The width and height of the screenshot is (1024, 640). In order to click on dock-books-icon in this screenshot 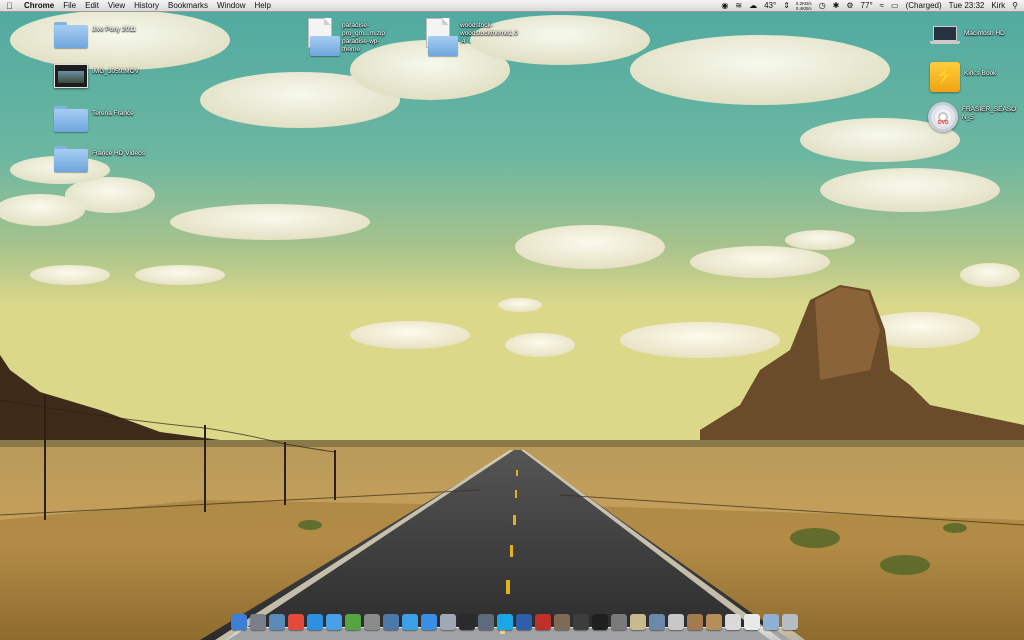, I will do `click(638, 622)`.